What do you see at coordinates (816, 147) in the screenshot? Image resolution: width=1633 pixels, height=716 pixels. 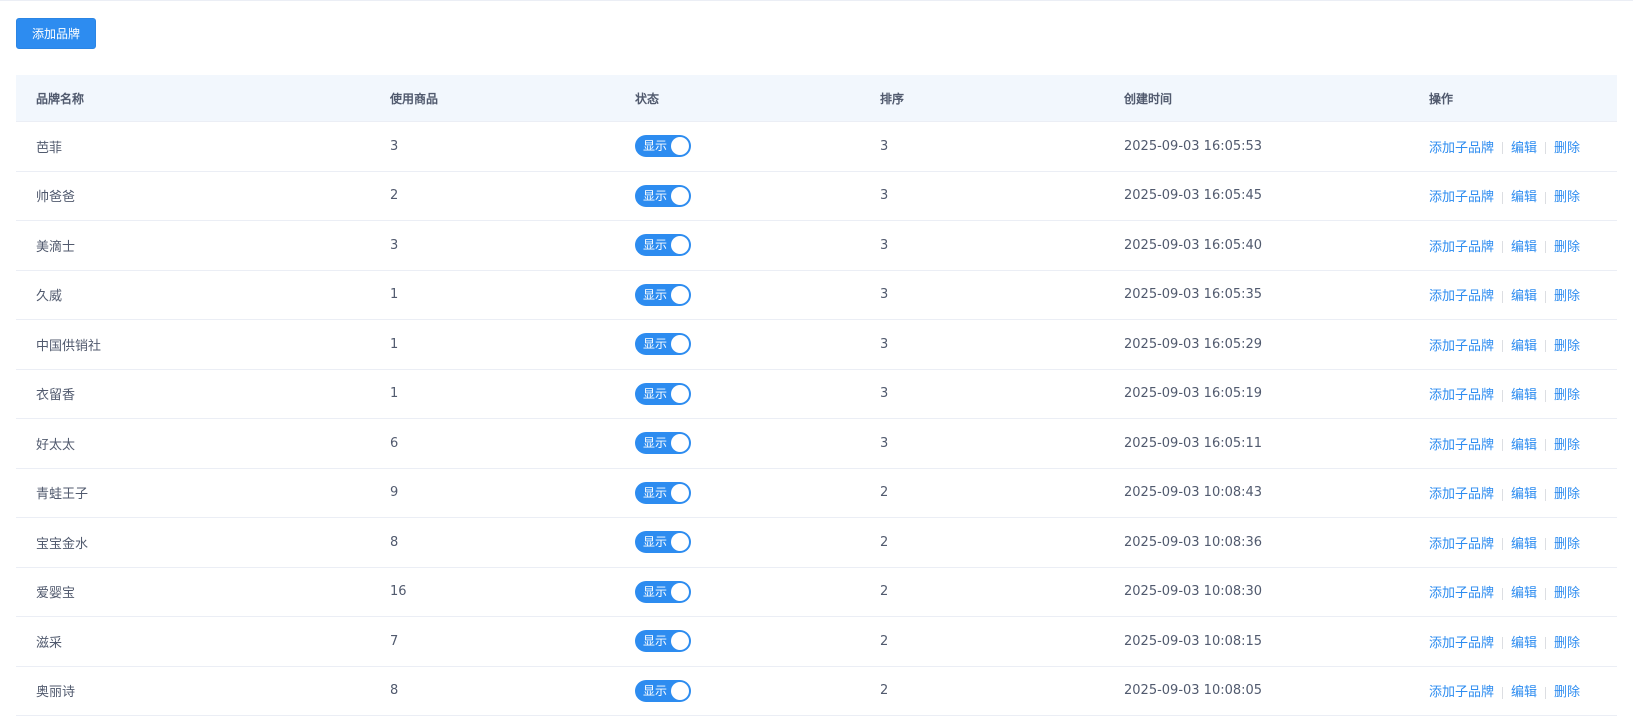 I see `table-row: 芭菲 3 显示 3 2025-09-03 16:05:53 添加子品牌 编辑 删除` at bounding box center [816, 147].